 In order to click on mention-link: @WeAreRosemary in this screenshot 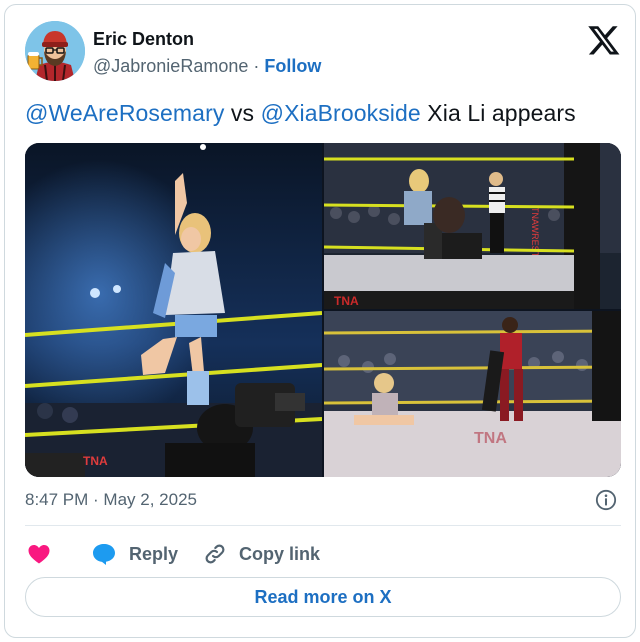, I will do `click(124, 113)`.